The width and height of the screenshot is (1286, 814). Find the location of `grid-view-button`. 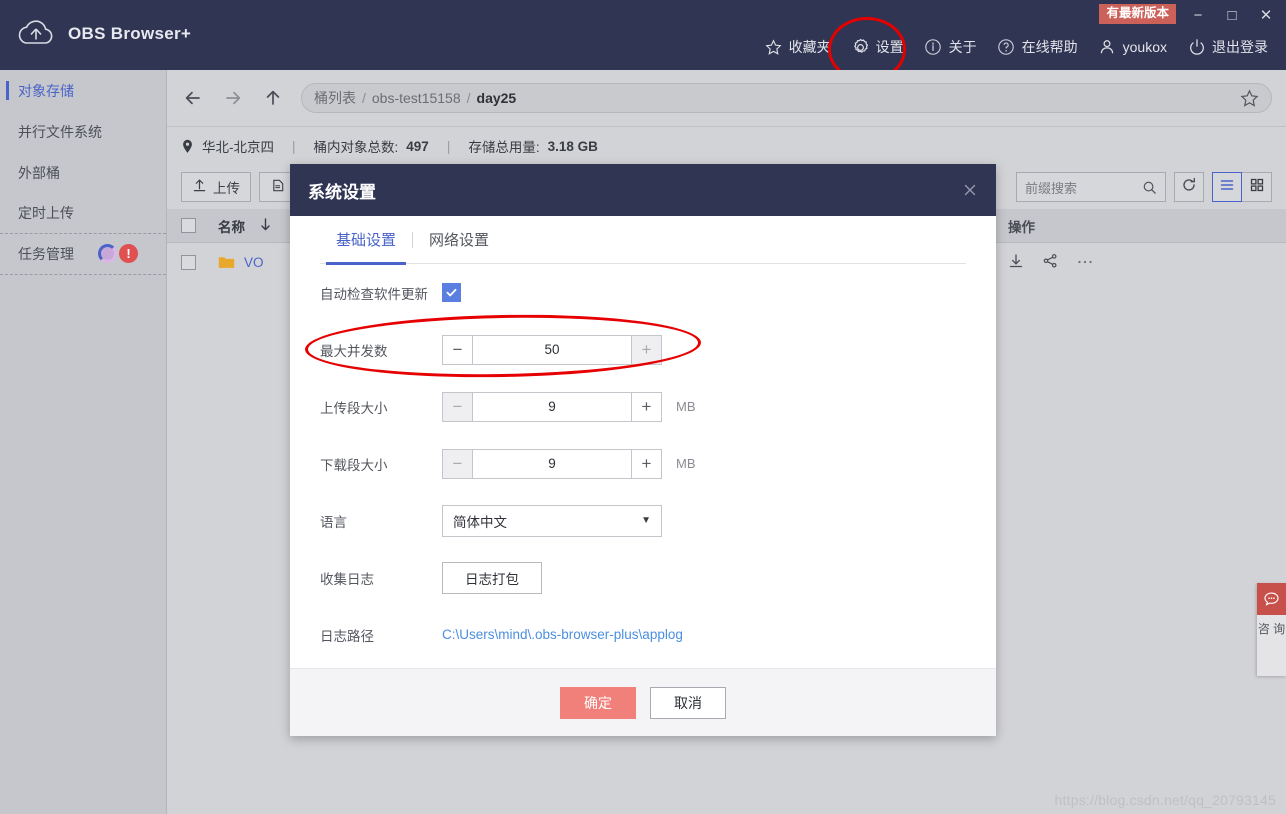

grid-view-button is located at coordinates (1257, 187).